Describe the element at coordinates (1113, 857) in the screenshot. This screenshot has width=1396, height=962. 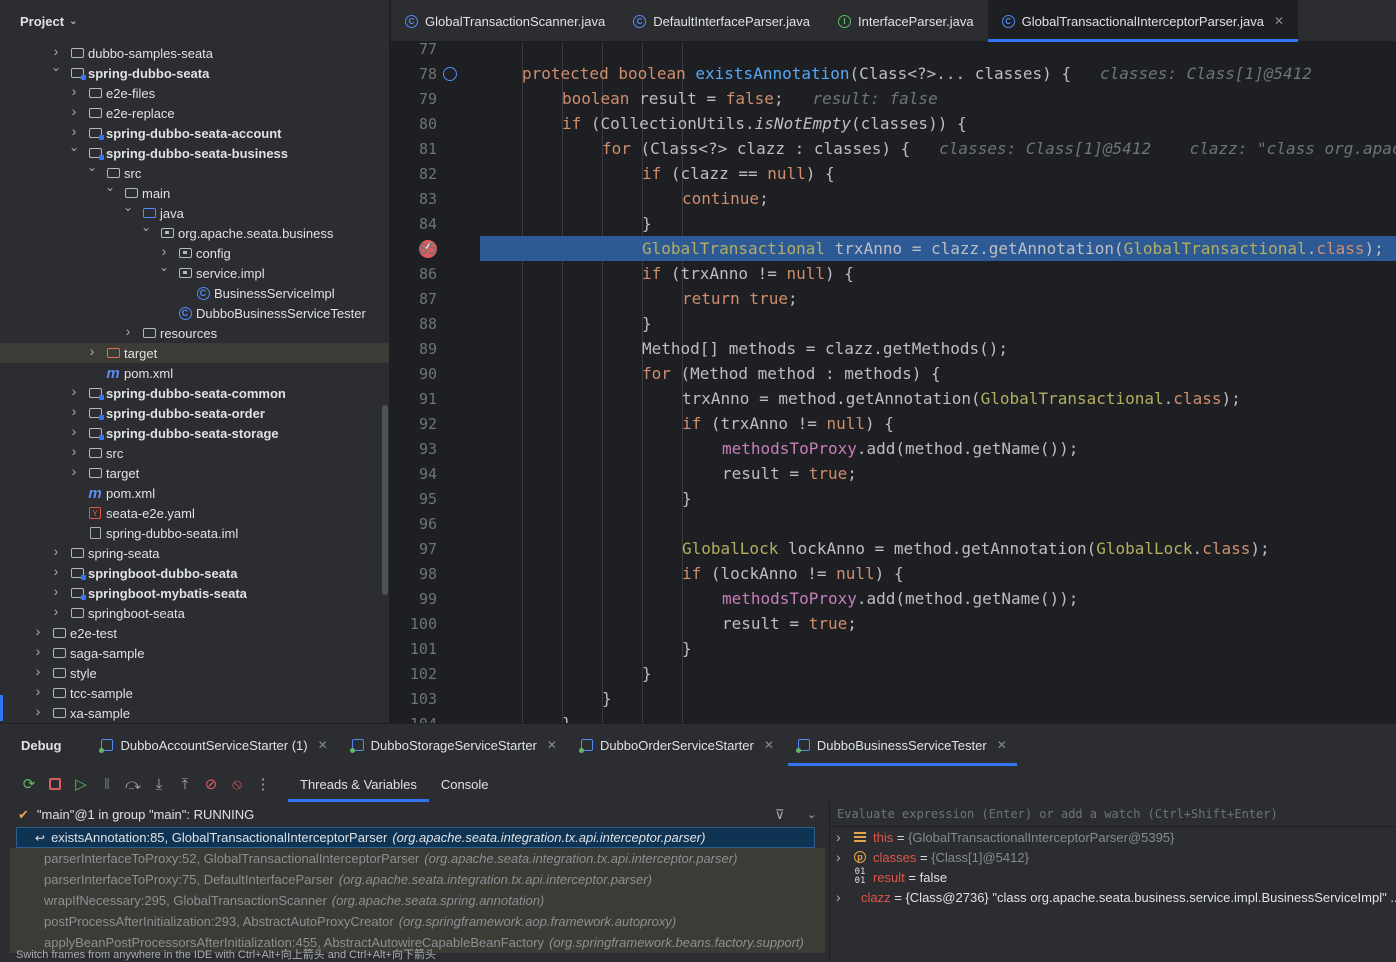
I see `variable-row: › p classes = {Class[1]@5412}` at that location.